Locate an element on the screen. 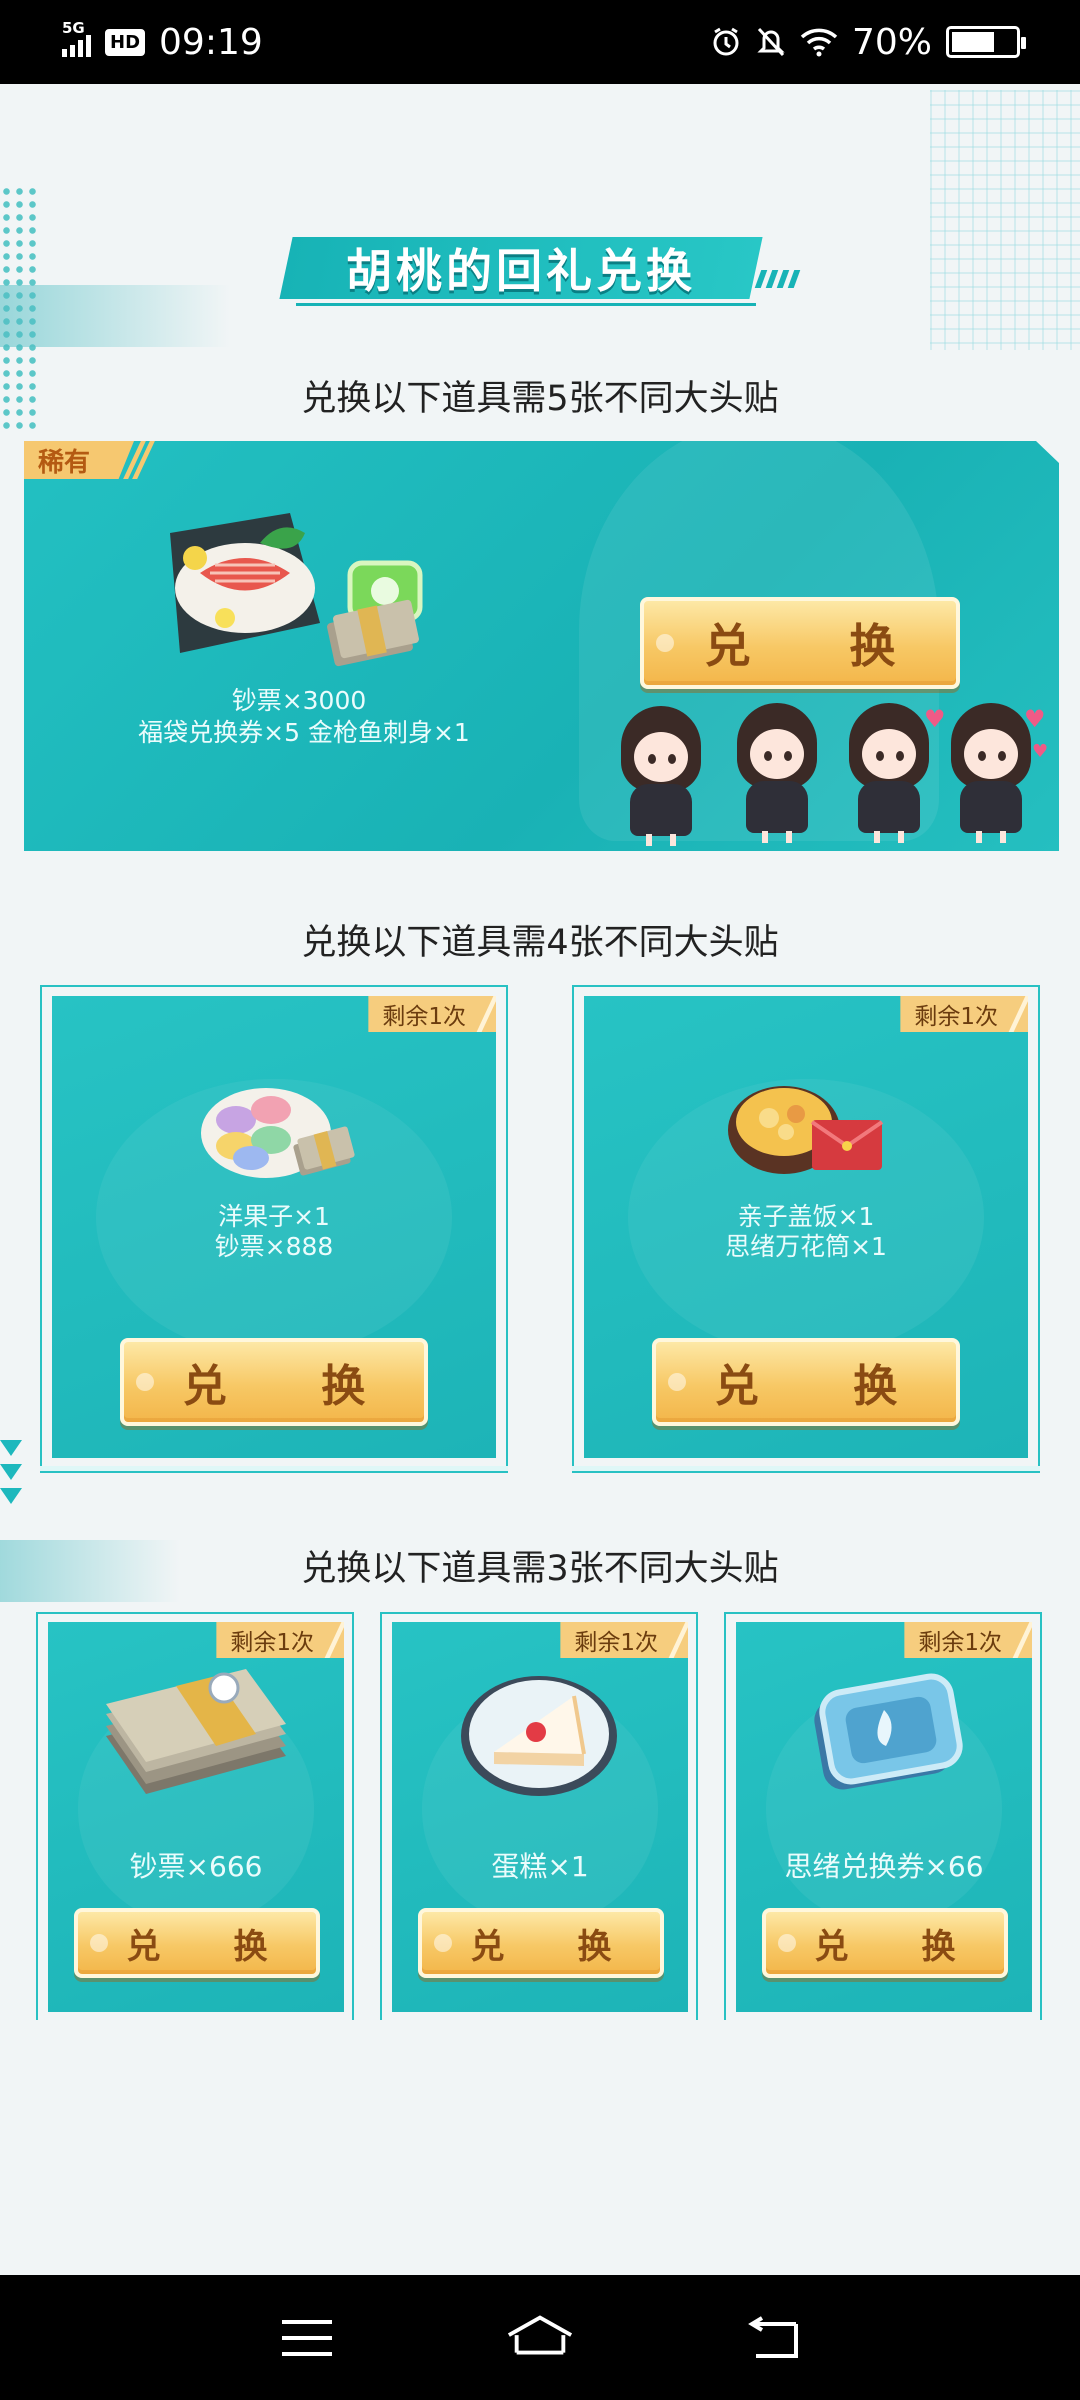  reward-text: 钞票×888 is located at coordinates (274, 1246).